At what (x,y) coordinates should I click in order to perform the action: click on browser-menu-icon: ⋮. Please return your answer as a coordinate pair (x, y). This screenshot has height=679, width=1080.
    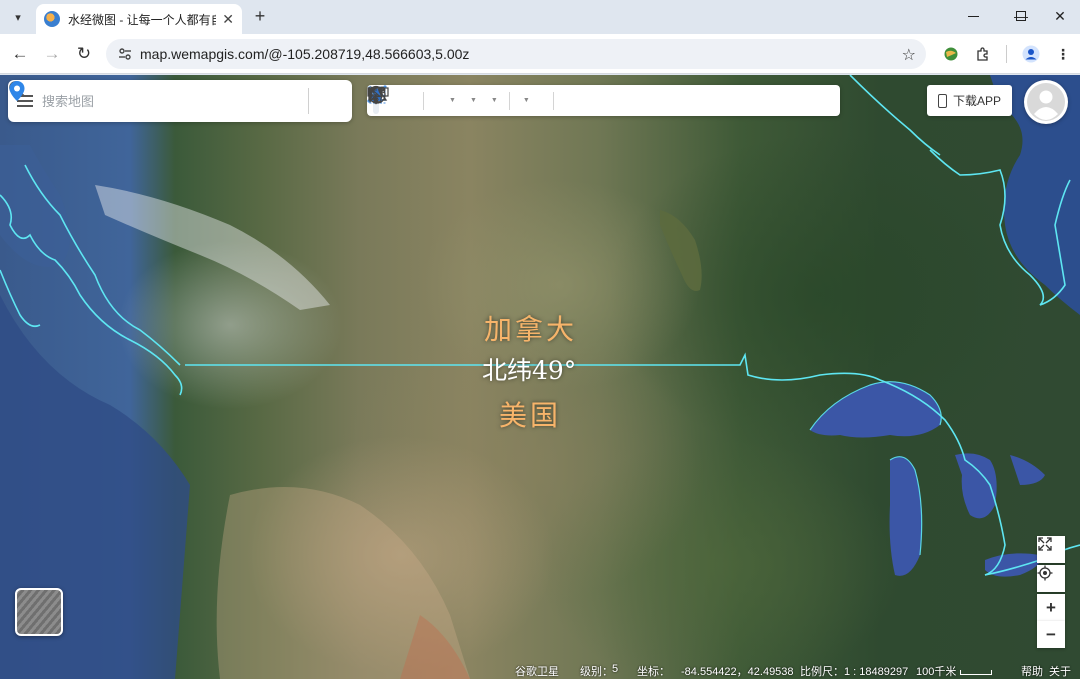
    Looking at the image, I should click on (1063, 54).